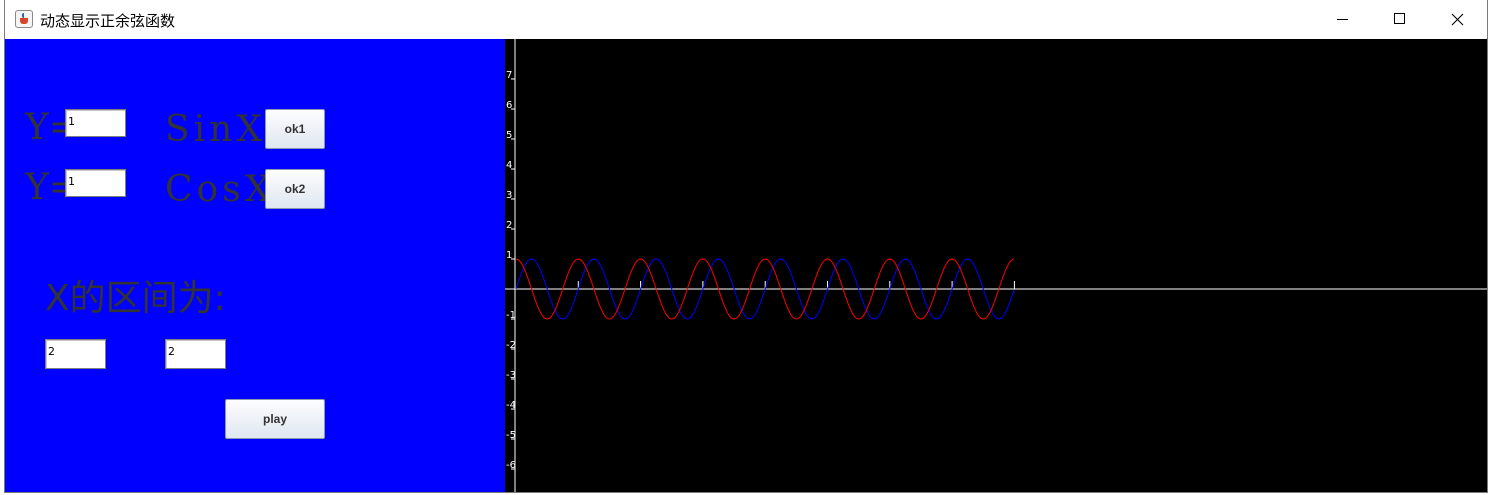 The width and height of the screenshot is (1490, 495). Describe the element at coordinates (509, 225) in the screenshot. I see `y-tick-label: 2` at that location.